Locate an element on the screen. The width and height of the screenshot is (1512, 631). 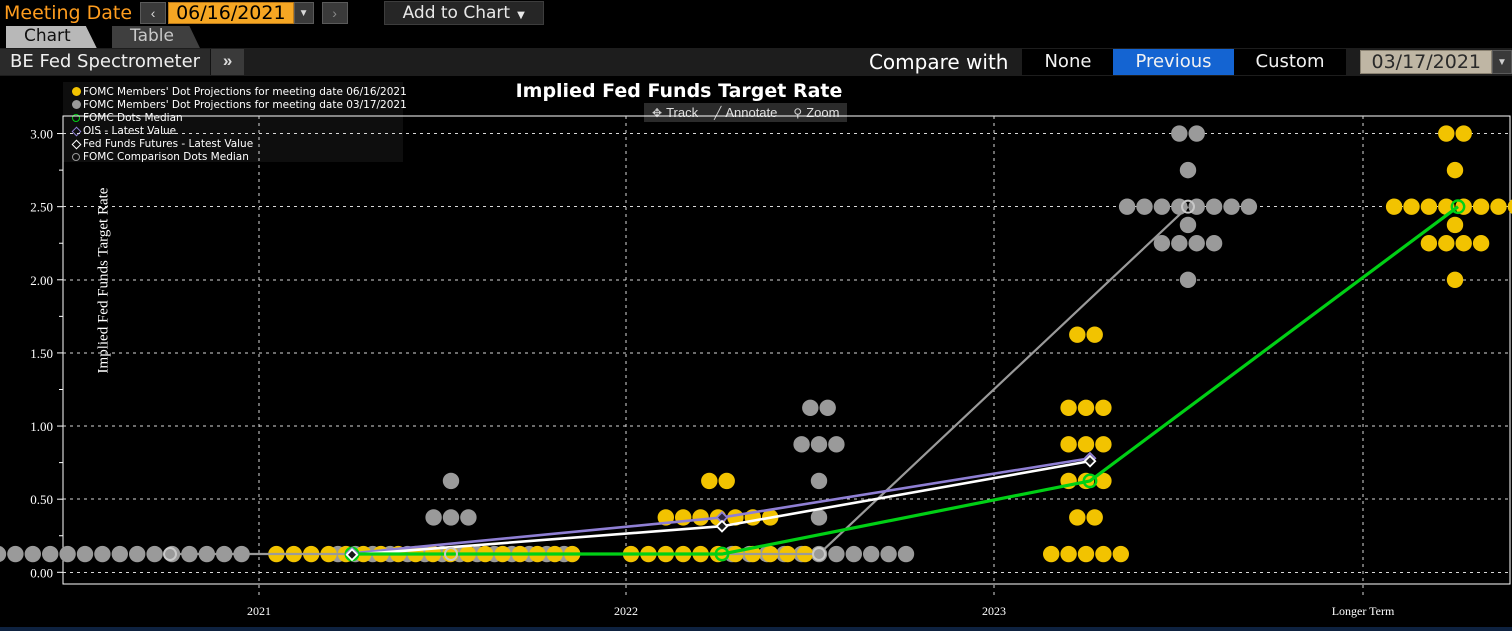
compare-date-input: 03/17/2021 is located at coordinates (1426, 62).